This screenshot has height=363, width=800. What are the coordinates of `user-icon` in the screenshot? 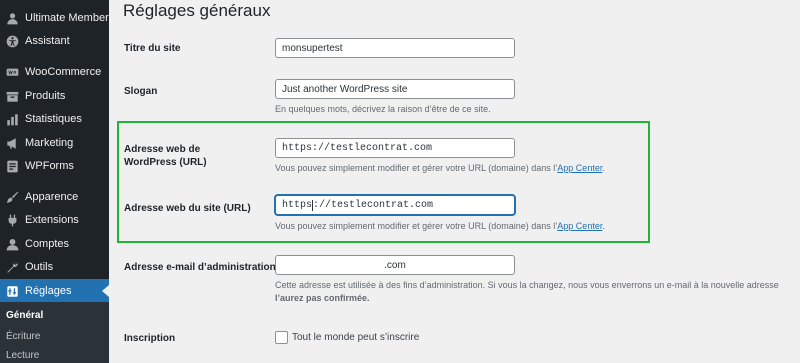 It's located at (12, 18).